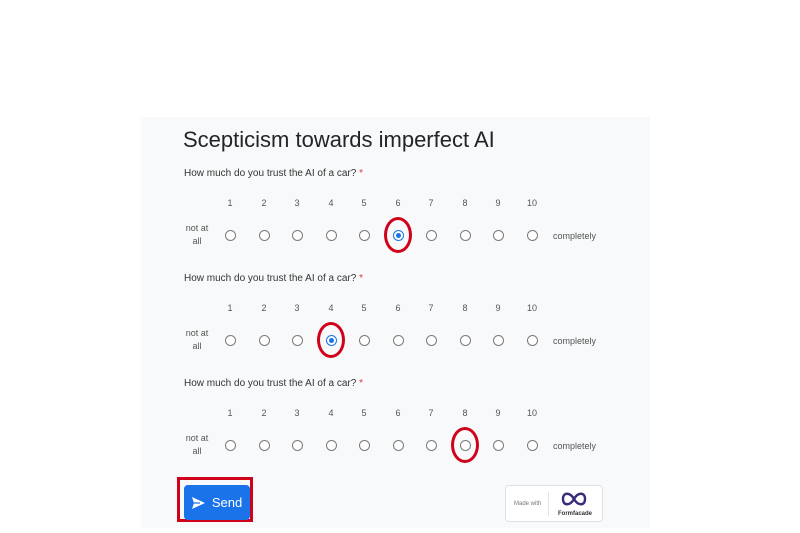 The image size is (800, 533). Describe the element at coordinates (574, 514) in the screenshot. I see `formfacade-brand-label: Formfacade` at that location.